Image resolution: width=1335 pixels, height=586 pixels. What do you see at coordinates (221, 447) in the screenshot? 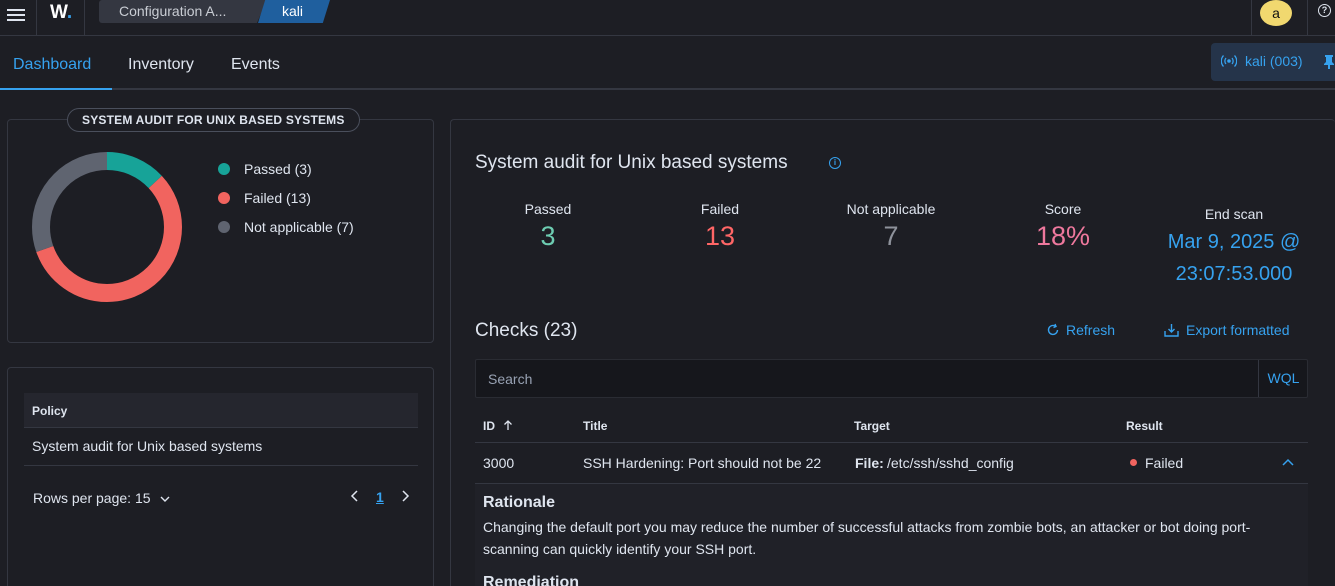
I see `table-row: System audit for Unix based systems` at bounding box center [221, 447].